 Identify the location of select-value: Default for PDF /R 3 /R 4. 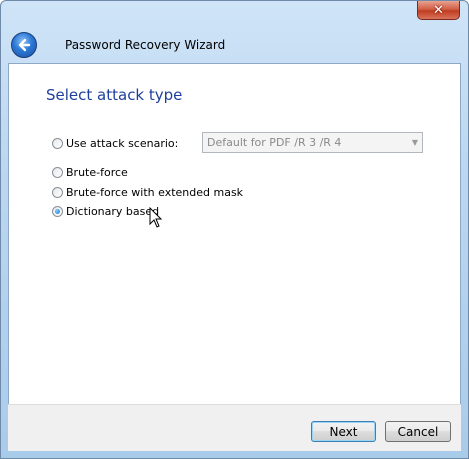
(274, 142).